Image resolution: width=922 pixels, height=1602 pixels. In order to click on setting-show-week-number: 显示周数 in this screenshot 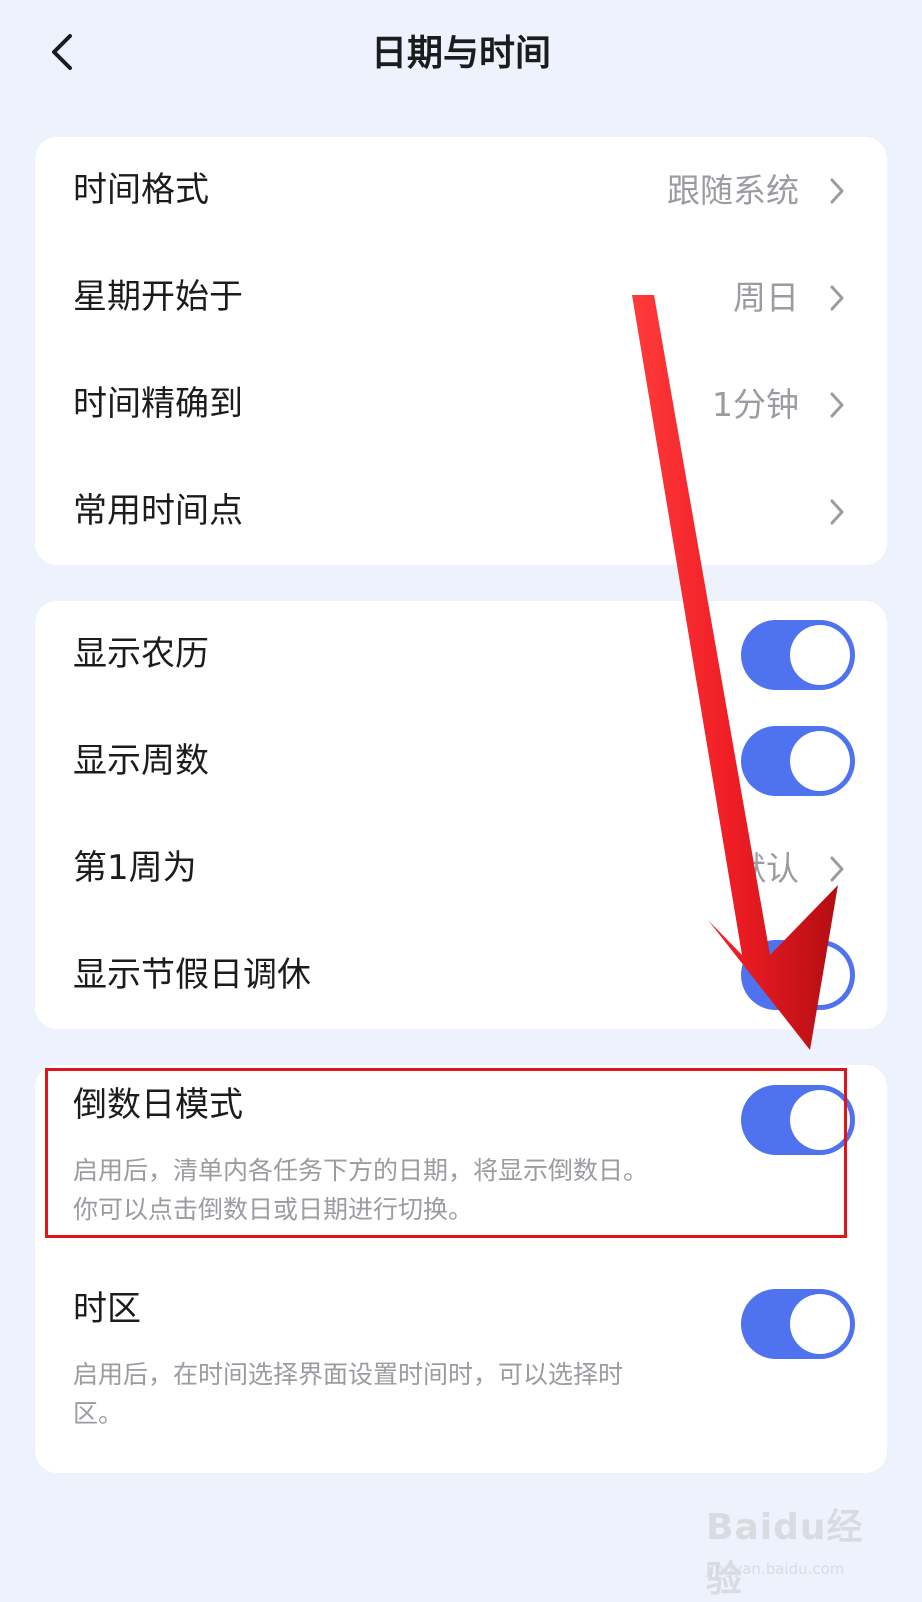, I will do `click(461, 761)`.